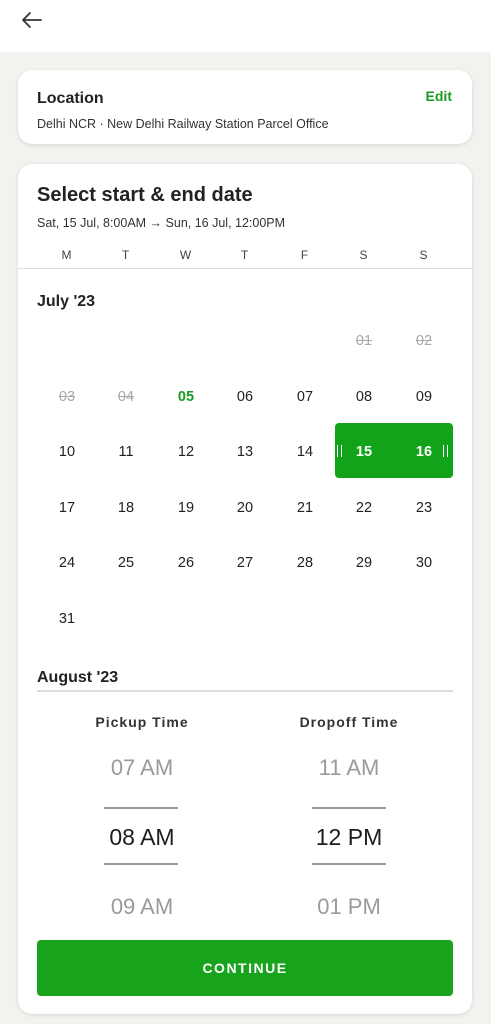  I want to click on weekday-header: M T W T F S S, so click(245, 256).